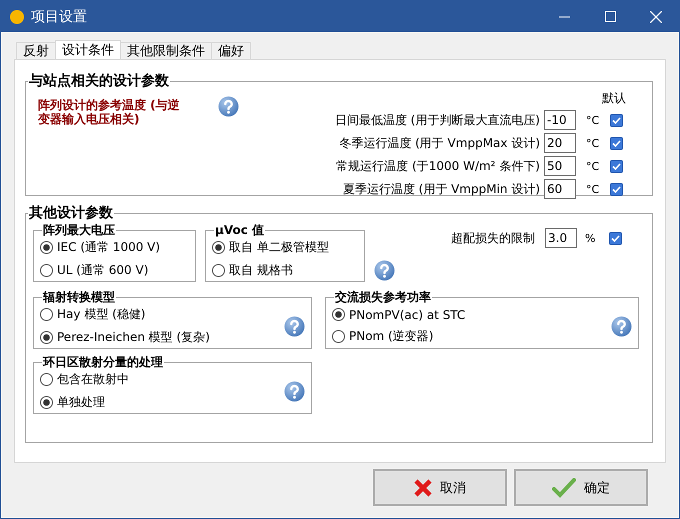 The width and height of the screenshot is (680, 519). Describe the element at coordinates (560, 189) in the screenshot. I see `input-field: 60` at that location.